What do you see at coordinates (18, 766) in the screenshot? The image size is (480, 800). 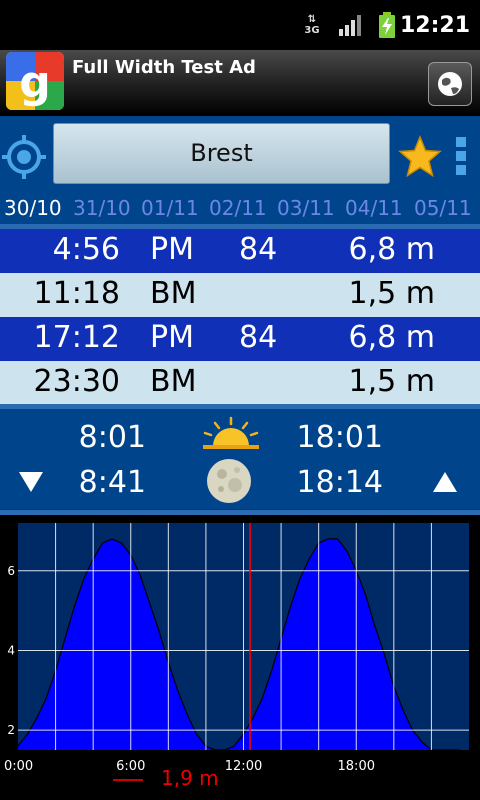 I see `x-tick-label: 0:00` at bounding box center [18, 766].